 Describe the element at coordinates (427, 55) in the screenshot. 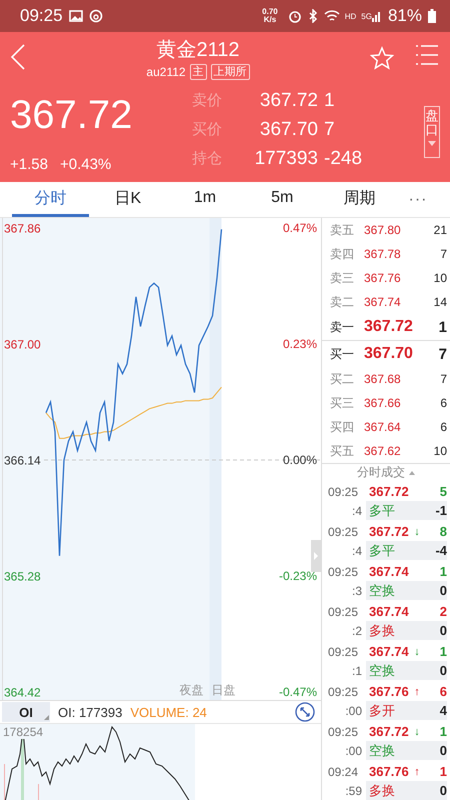

I see `menu-icon` at that location.